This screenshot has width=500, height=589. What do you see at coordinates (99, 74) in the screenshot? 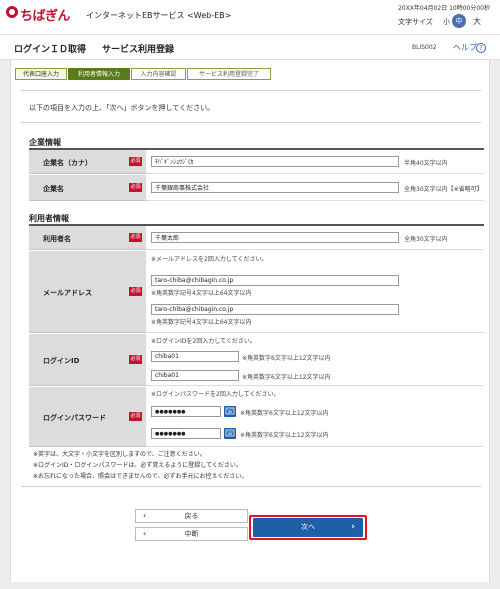
I see `step-user-info-input: 利用者情報入力` at bounding box center [99, 74].